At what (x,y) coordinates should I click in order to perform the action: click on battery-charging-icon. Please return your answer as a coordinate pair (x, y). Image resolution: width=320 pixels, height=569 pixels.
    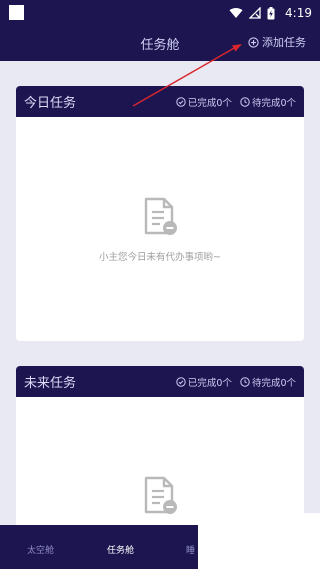
    Looking at the image, I should click on (271, 12).